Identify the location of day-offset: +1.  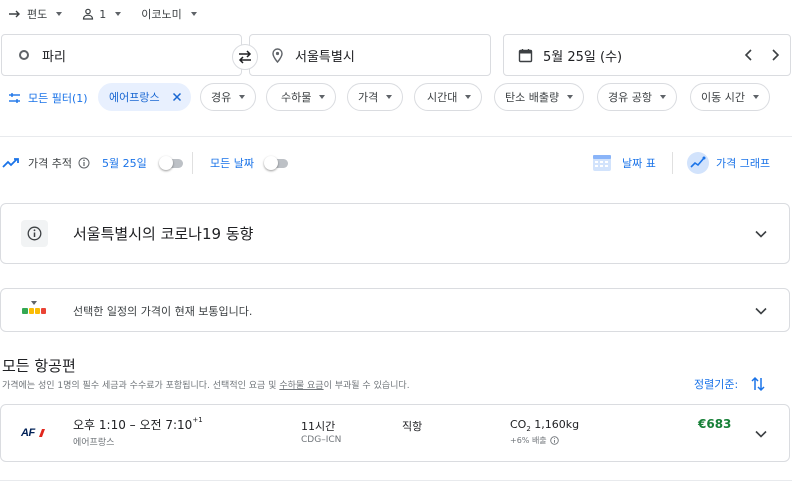
(197, 420).